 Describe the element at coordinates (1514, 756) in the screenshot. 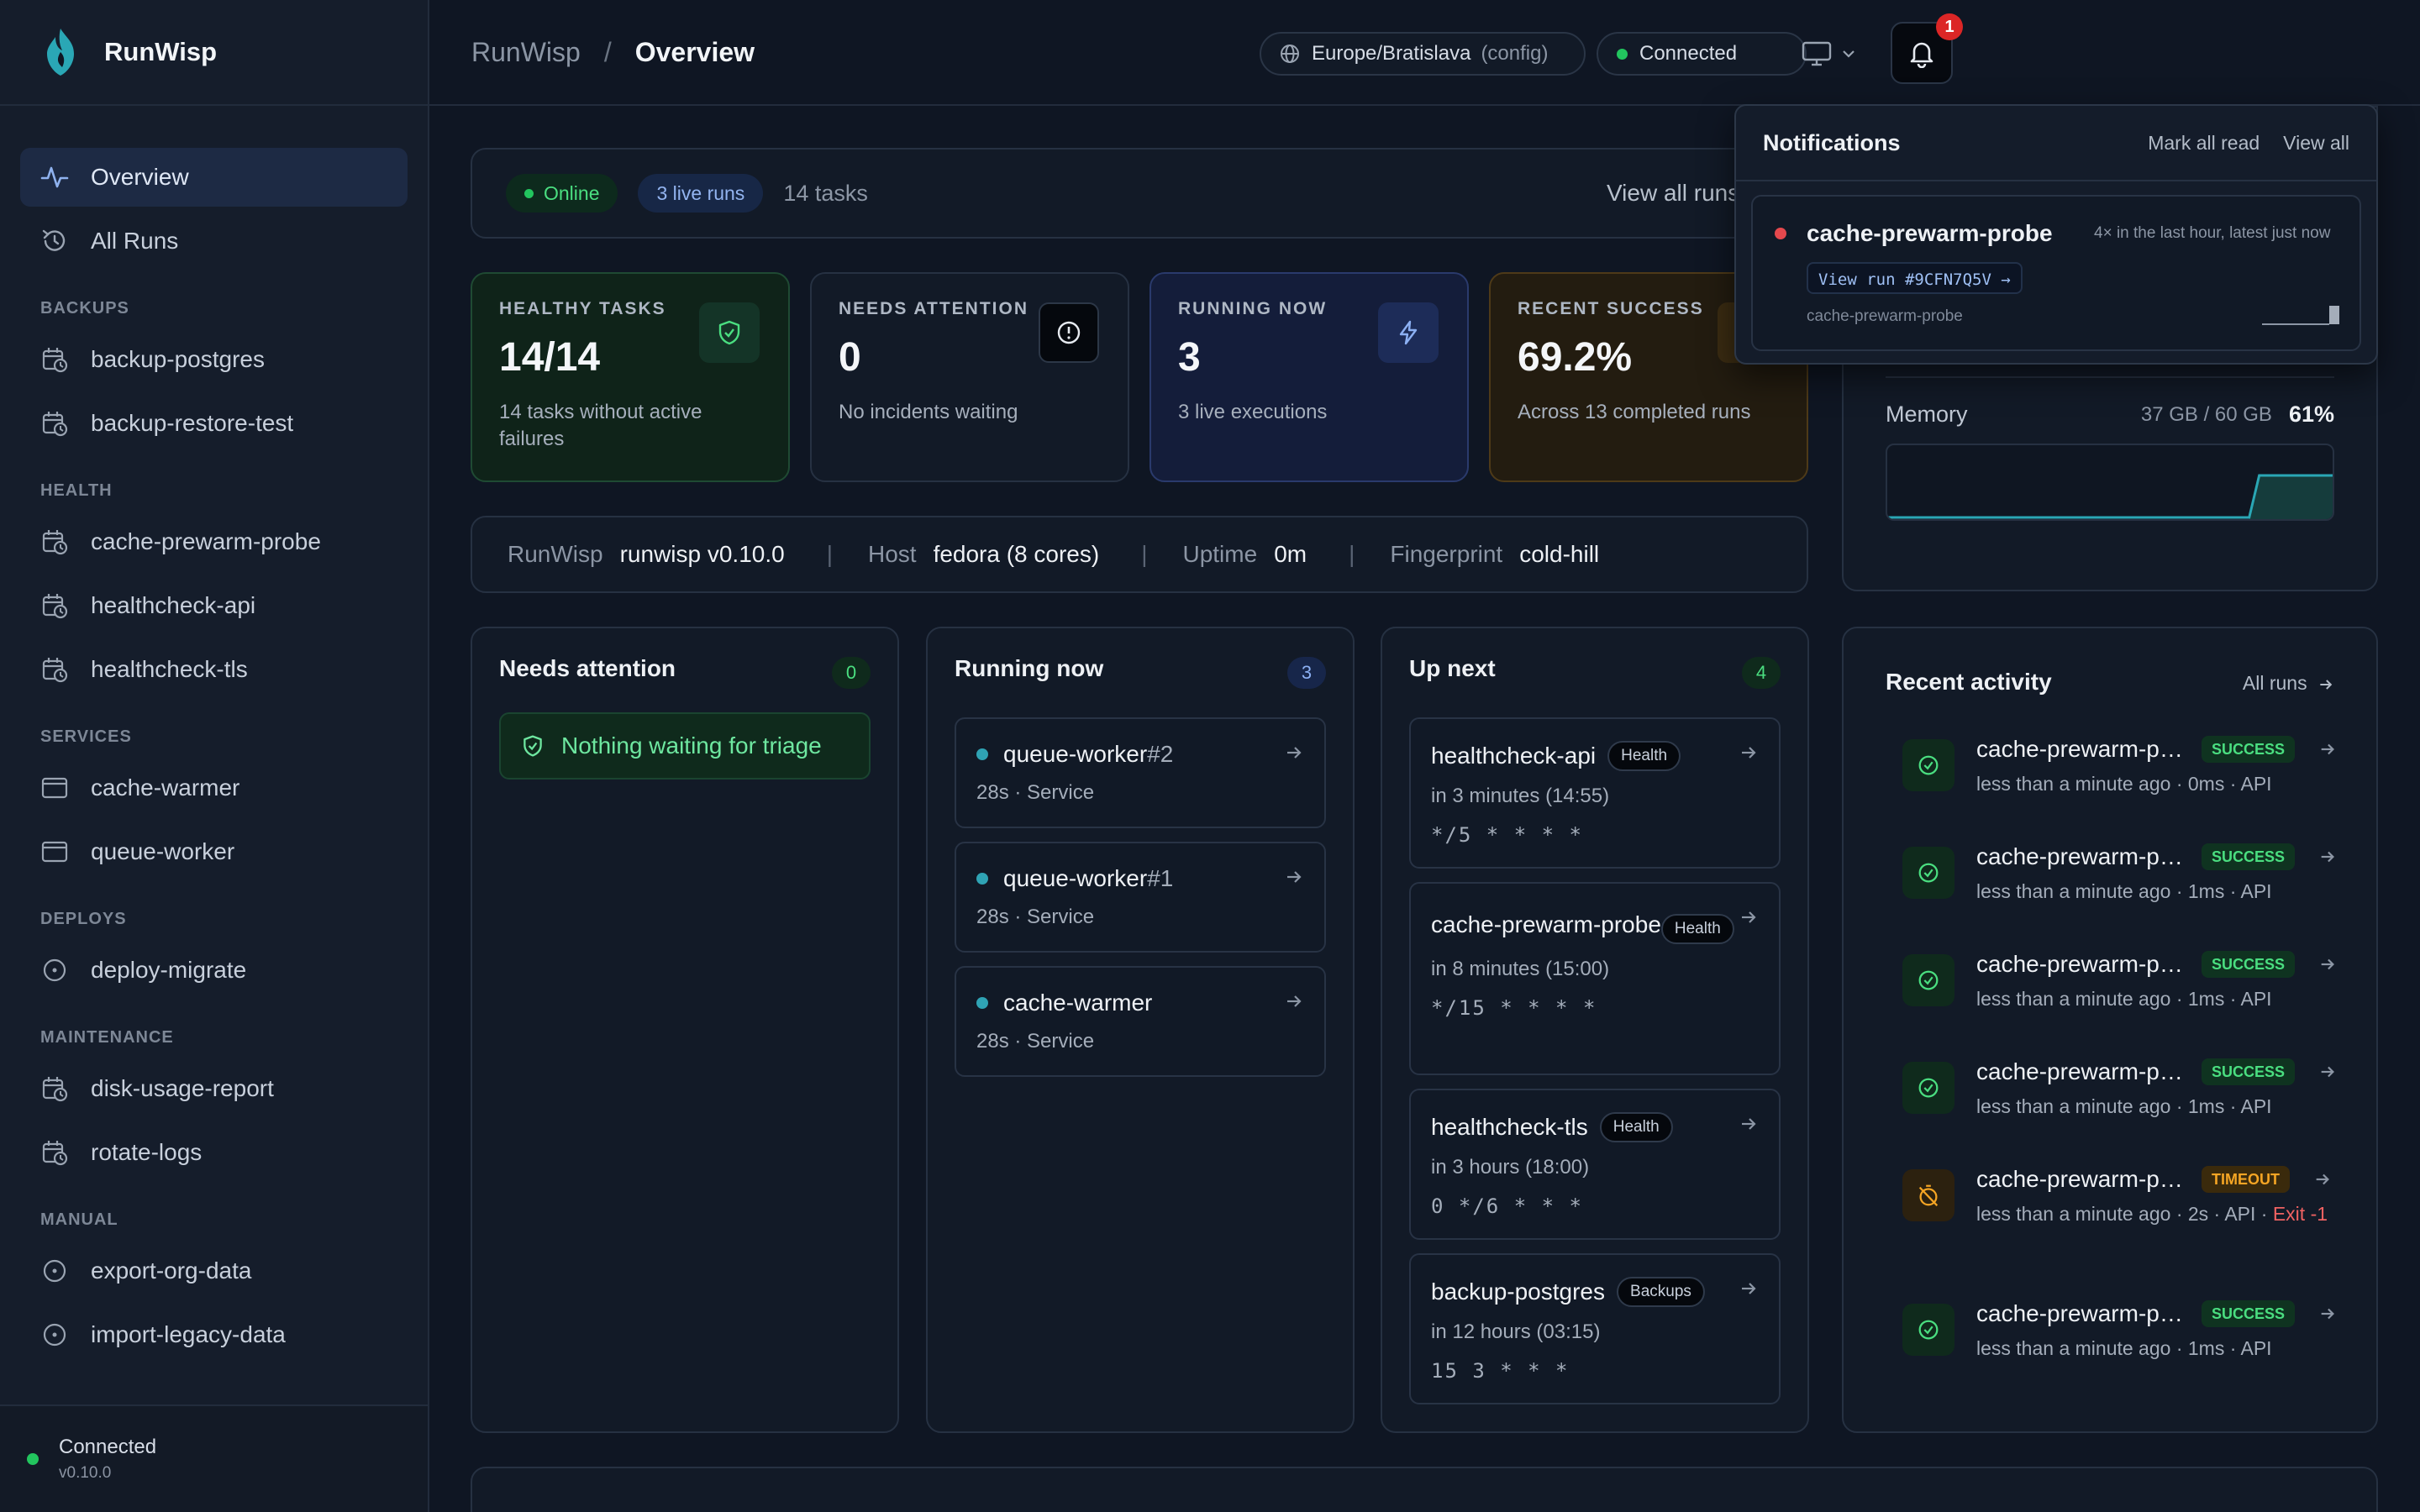

I see `scheduled-item-name: healthcheck-api` at that location.